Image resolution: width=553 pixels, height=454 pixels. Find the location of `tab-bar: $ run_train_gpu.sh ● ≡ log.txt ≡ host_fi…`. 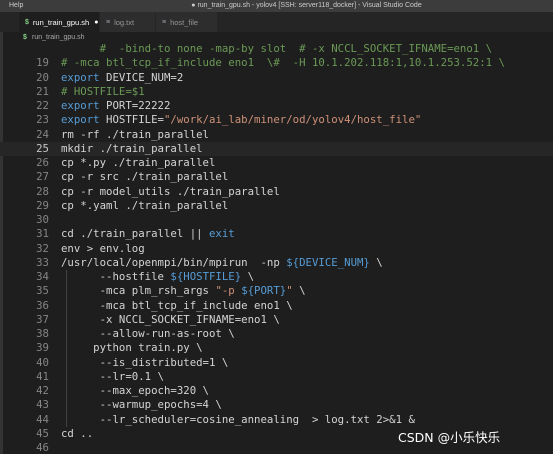

tab-bar: $ run_train_gpu.sh ● ≡ log.txt ≡ host_fi… is located at coordinates (276, 22).